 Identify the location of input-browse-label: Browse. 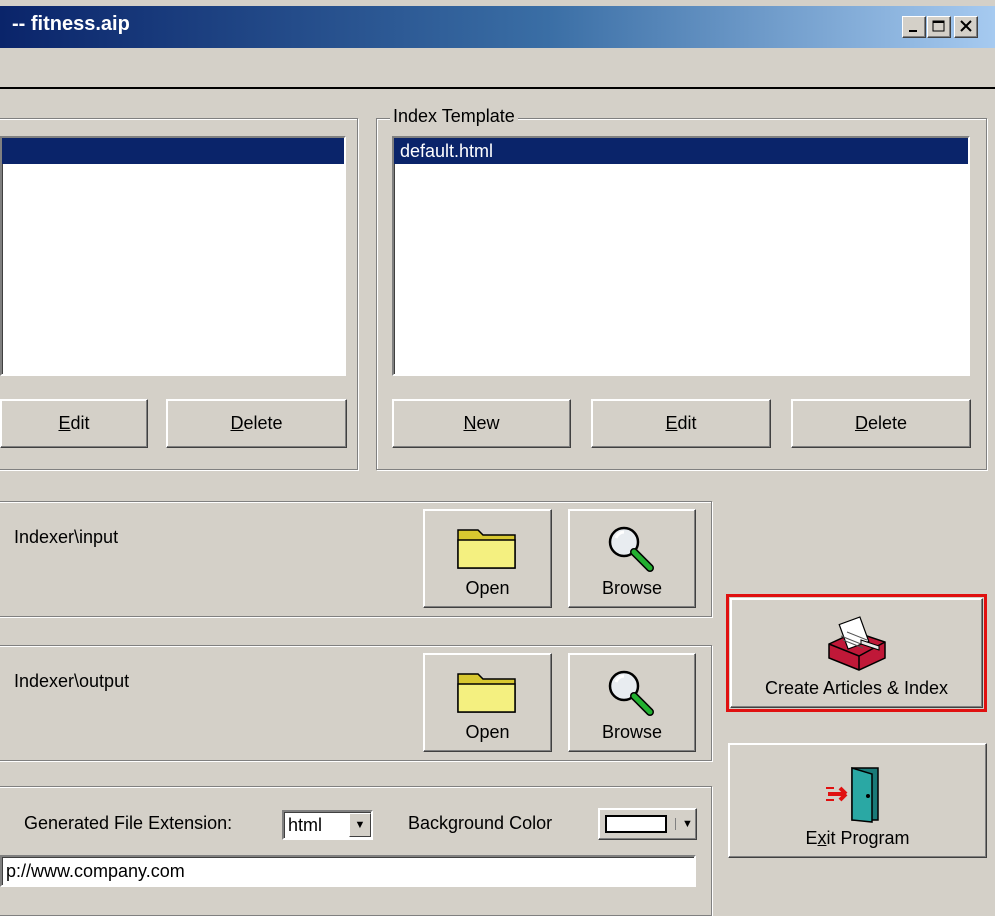
(632, 588).